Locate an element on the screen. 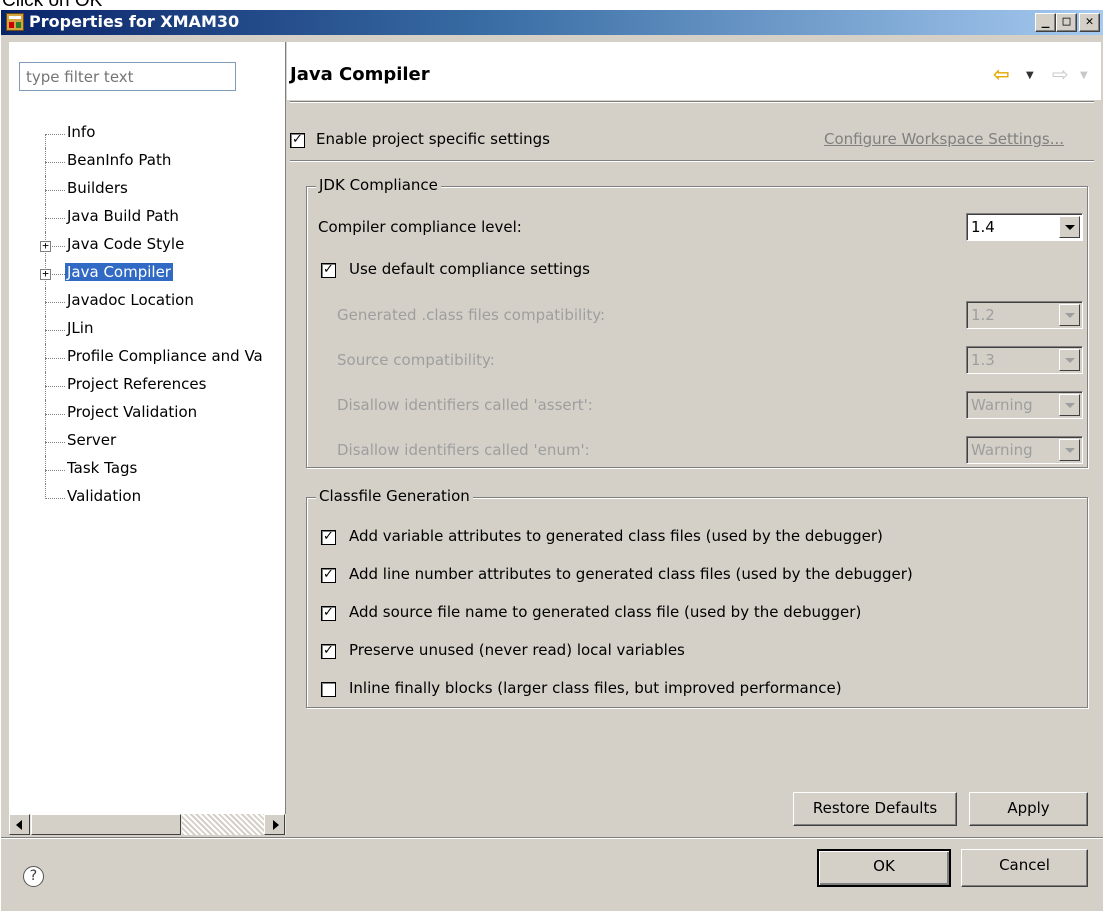 This screenshot has width=1103, height=911. tree-item: Java Build Path is located at coordinates (147, 218).